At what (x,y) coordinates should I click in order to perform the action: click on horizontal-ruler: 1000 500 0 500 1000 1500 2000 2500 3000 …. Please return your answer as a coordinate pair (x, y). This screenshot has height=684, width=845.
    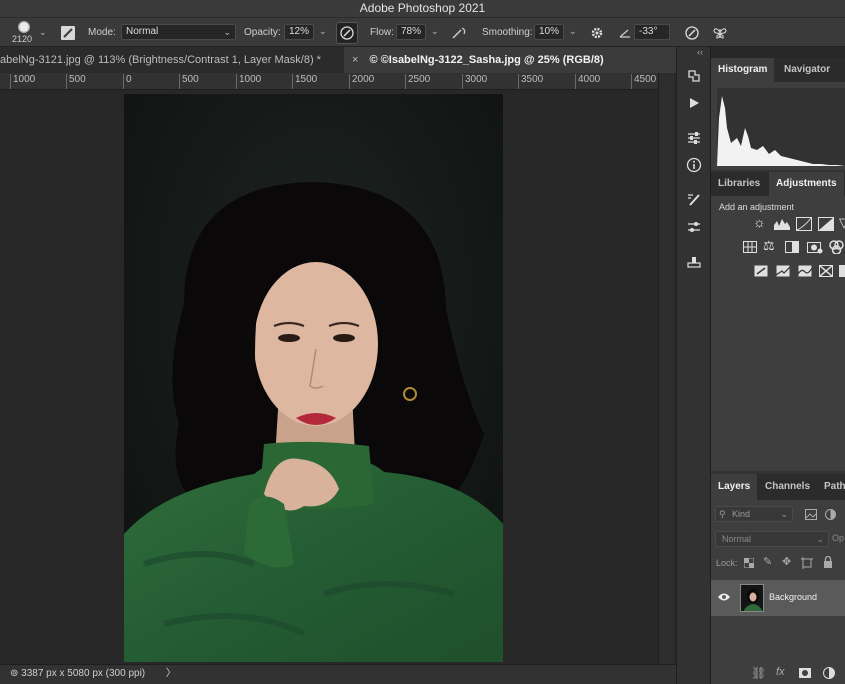
    Looking at the image, I should click on (329, 81).